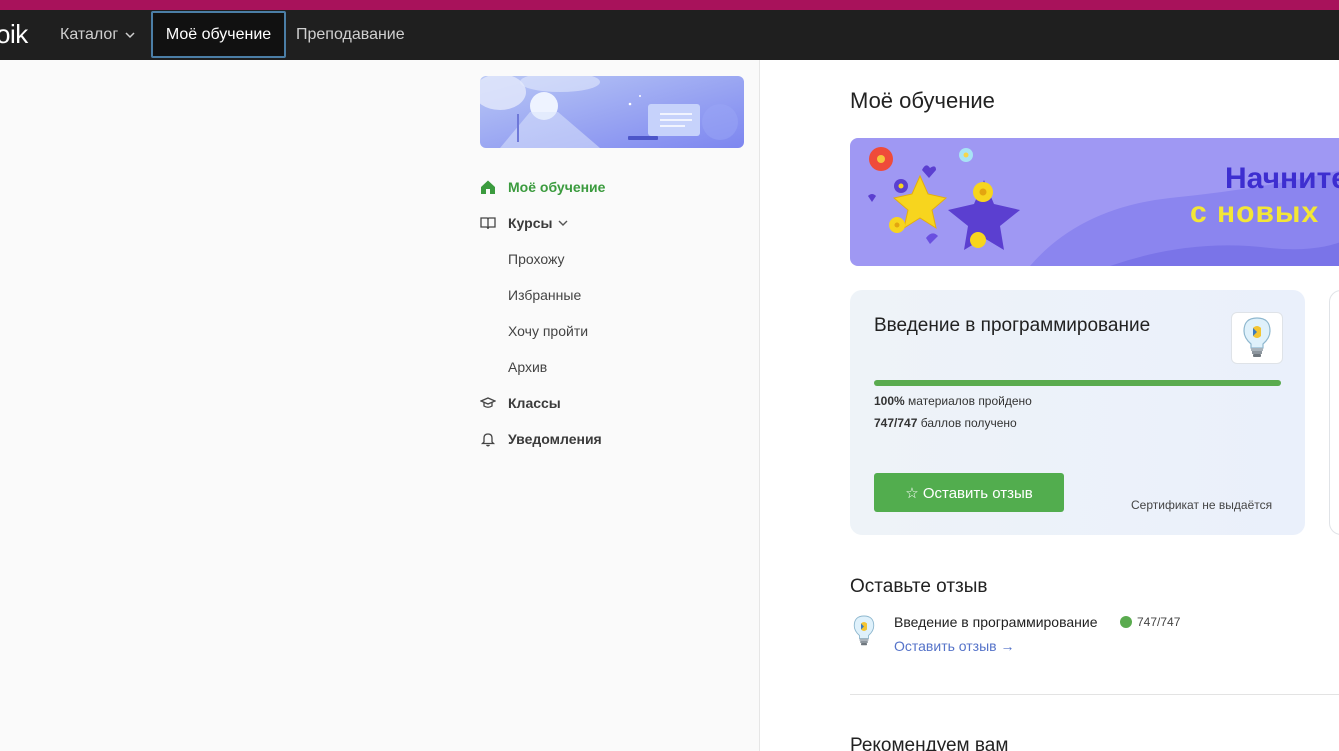  Describe the element at coordinates (488, 187) in the screenshot. I see `home-icon` at that location.